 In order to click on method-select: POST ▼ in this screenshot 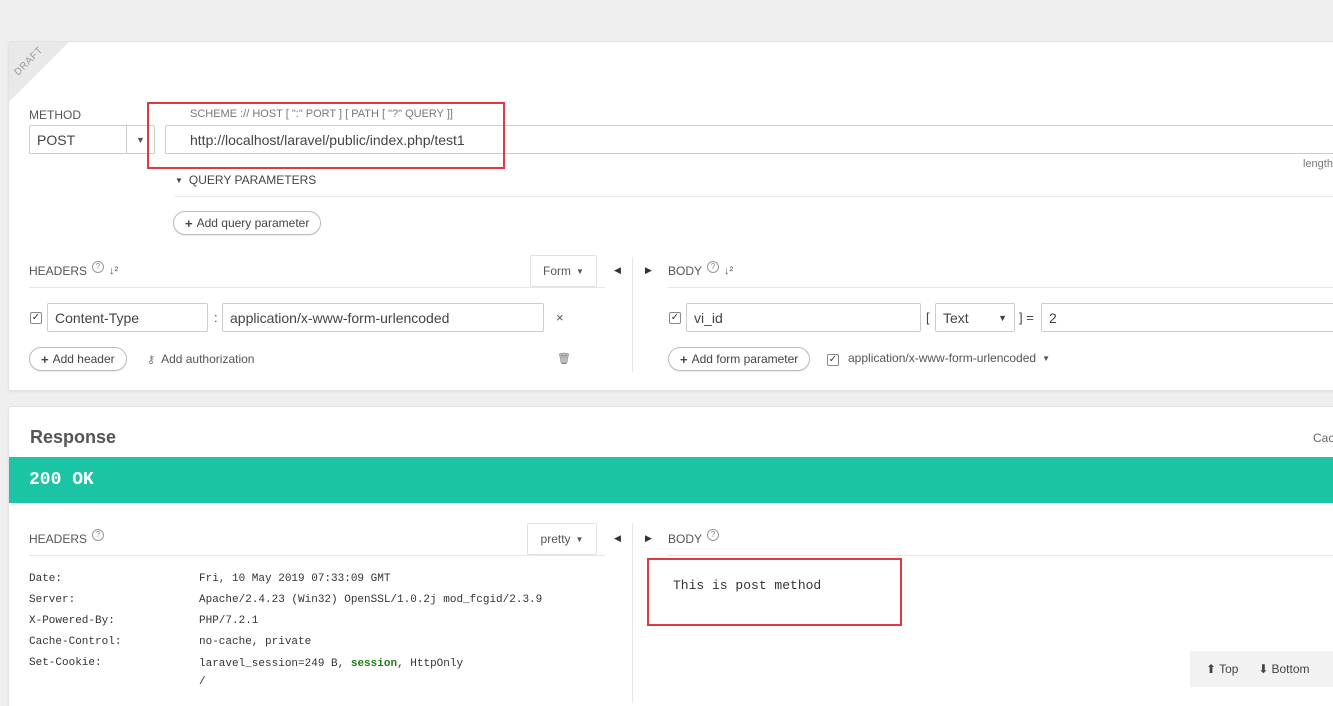, I will do `click(92, 139)`.